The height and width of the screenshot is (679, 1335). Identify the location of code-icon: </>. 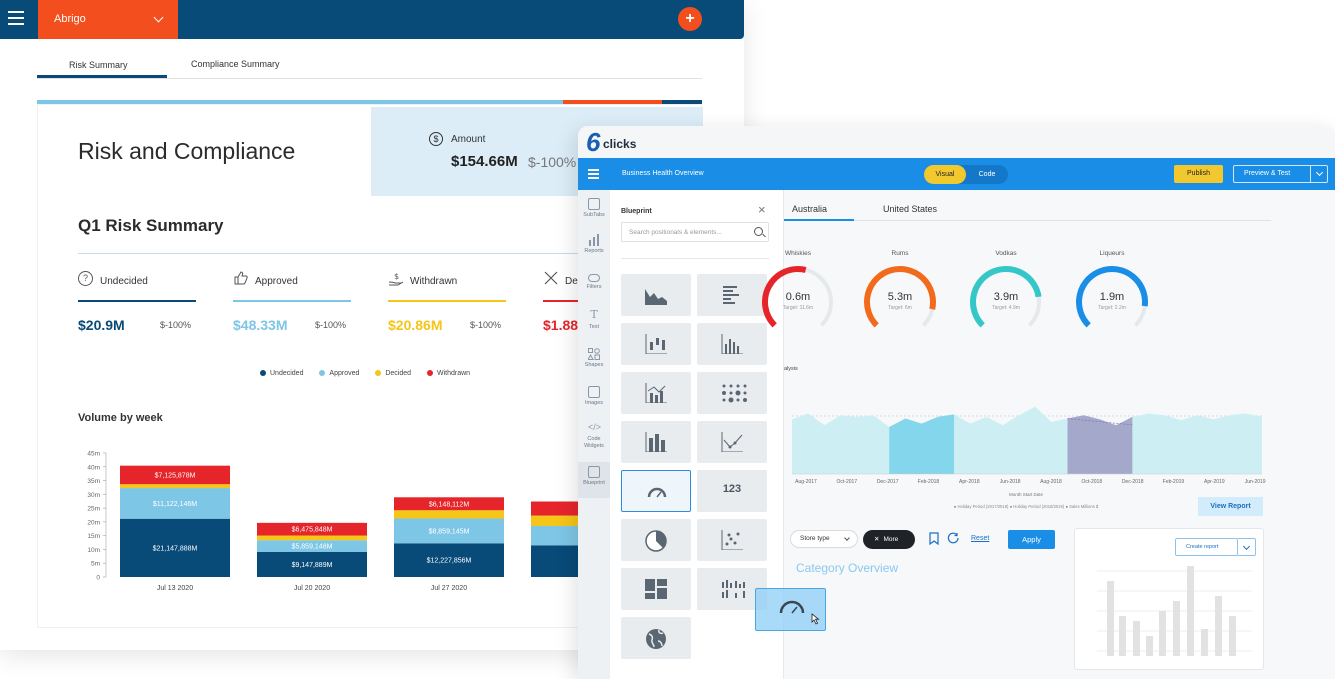
(595, 427).